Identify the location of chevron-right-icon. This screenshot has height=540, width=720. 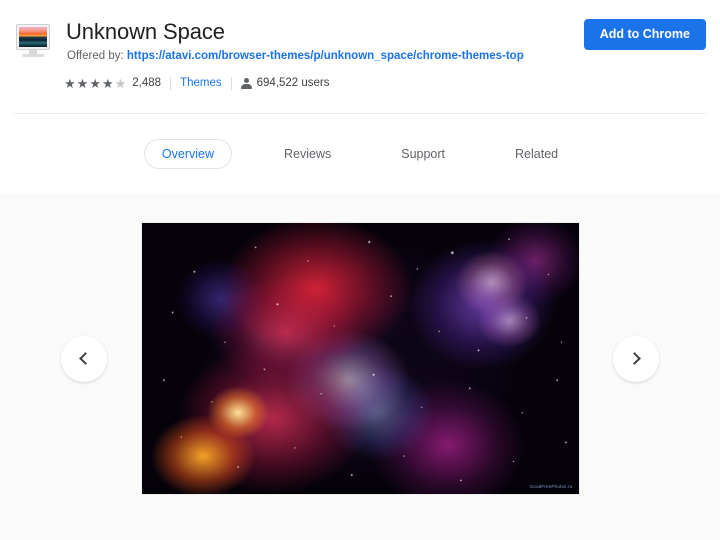
(634, 358).